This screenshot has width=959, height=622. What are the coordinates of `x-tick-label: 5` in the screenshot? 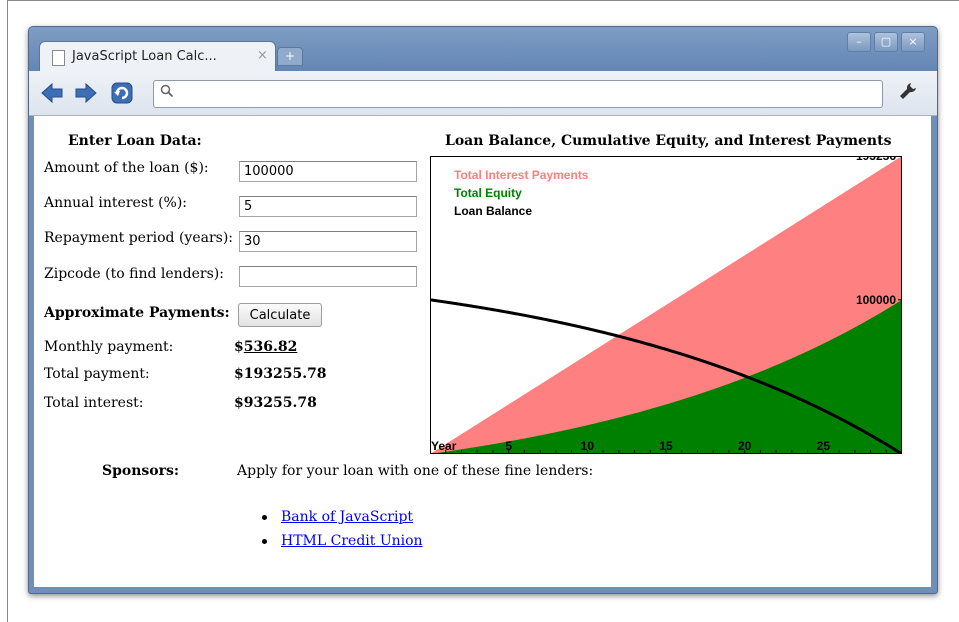 It's located at (508, 446).